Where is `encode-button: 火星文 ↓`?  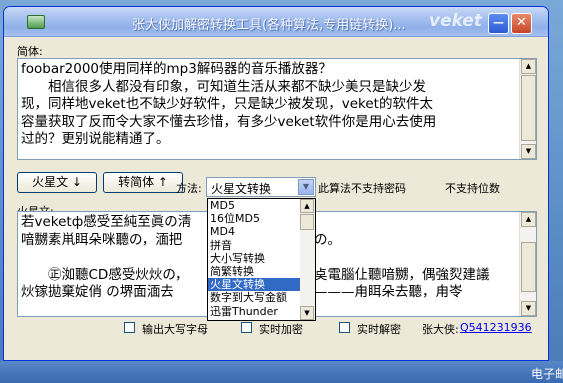 encode-button: 火星文 ↓ is located at coordinates (57, 182).